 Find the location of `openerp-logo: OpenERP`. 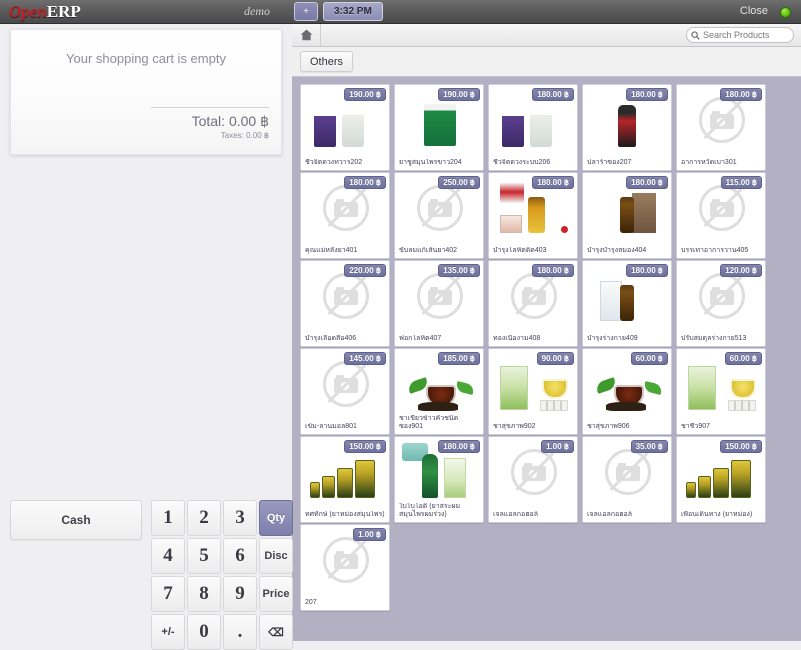

openerp-logo: OpenERP is located at coordinates (45, 11).